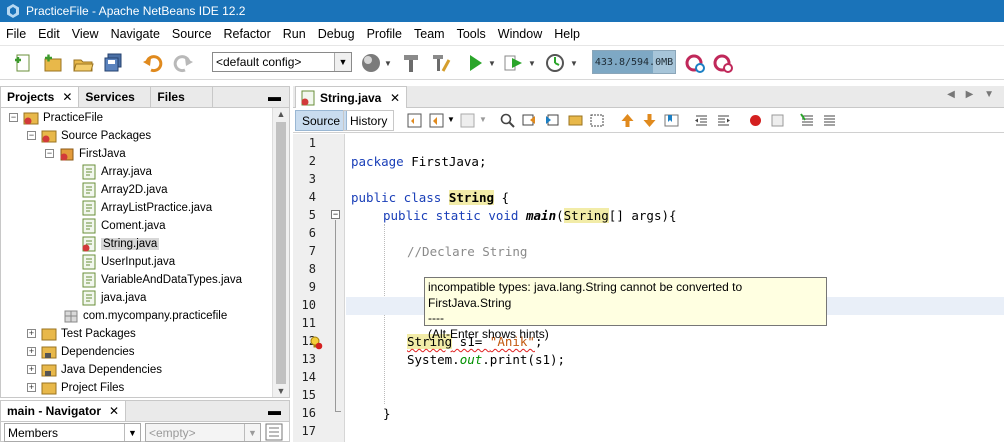 Image resolution: width=1004 pixels, height=442 pixels. Describe the element at coordinates (807, 120) in the screenshot. I see `comment-icon` at that location.